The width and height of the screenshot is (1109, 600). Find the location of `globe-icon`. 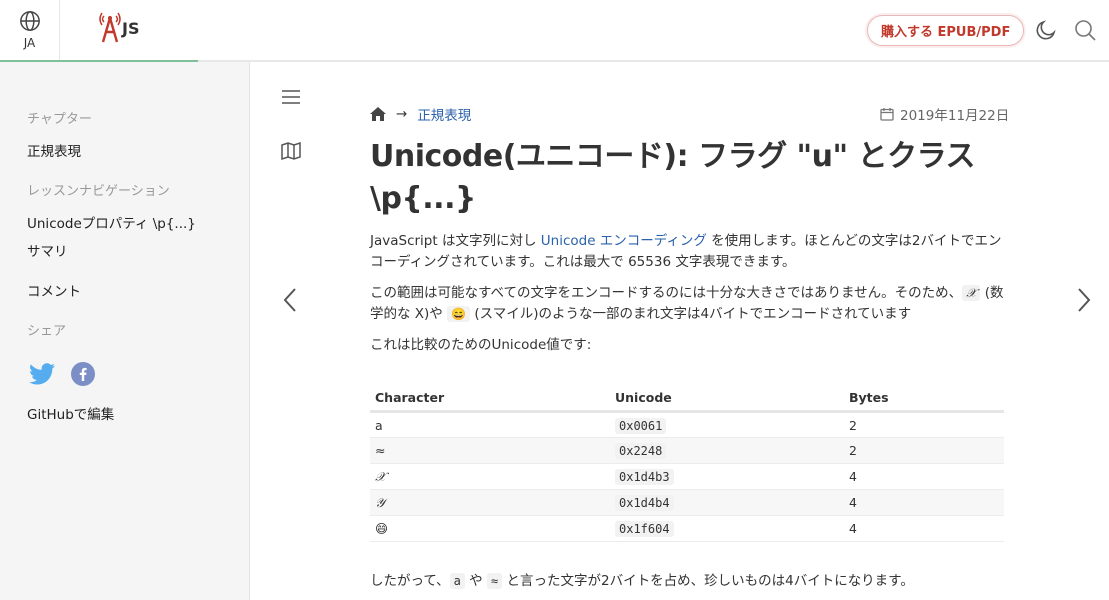

globe-icon is located at coordinates (29, 21).